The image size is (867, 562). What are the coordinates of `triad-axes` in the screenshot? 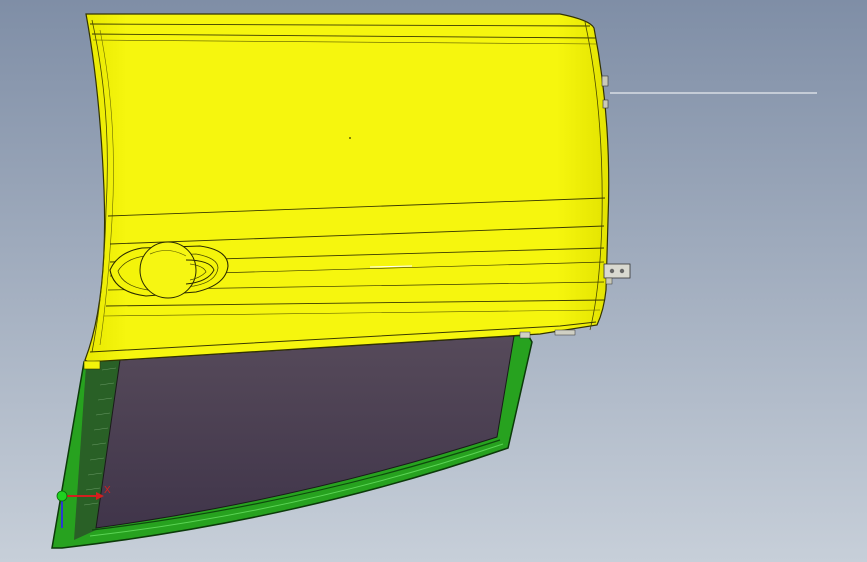 It's located at (80, 509).